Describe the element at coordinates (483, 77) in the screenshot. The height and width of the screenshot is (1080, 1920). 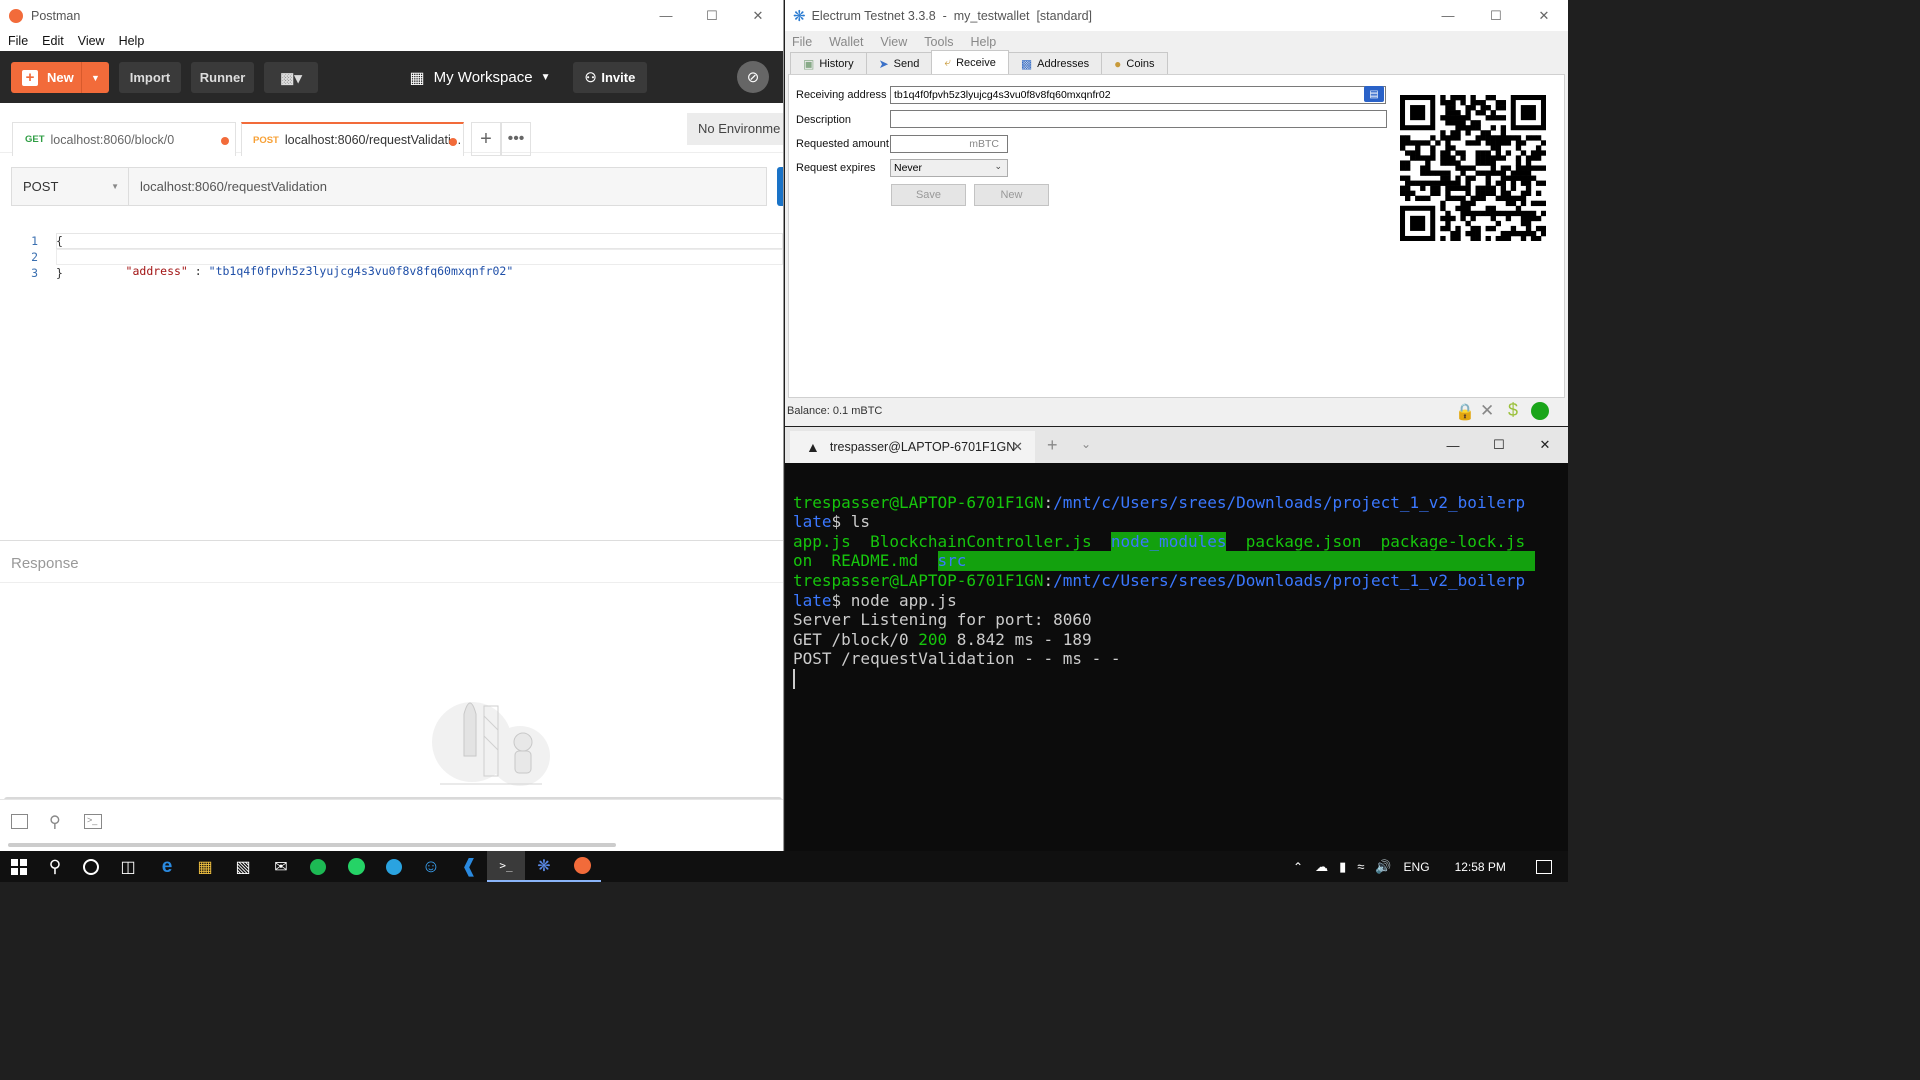
I see `workspace-label: My Workspace` at that location.